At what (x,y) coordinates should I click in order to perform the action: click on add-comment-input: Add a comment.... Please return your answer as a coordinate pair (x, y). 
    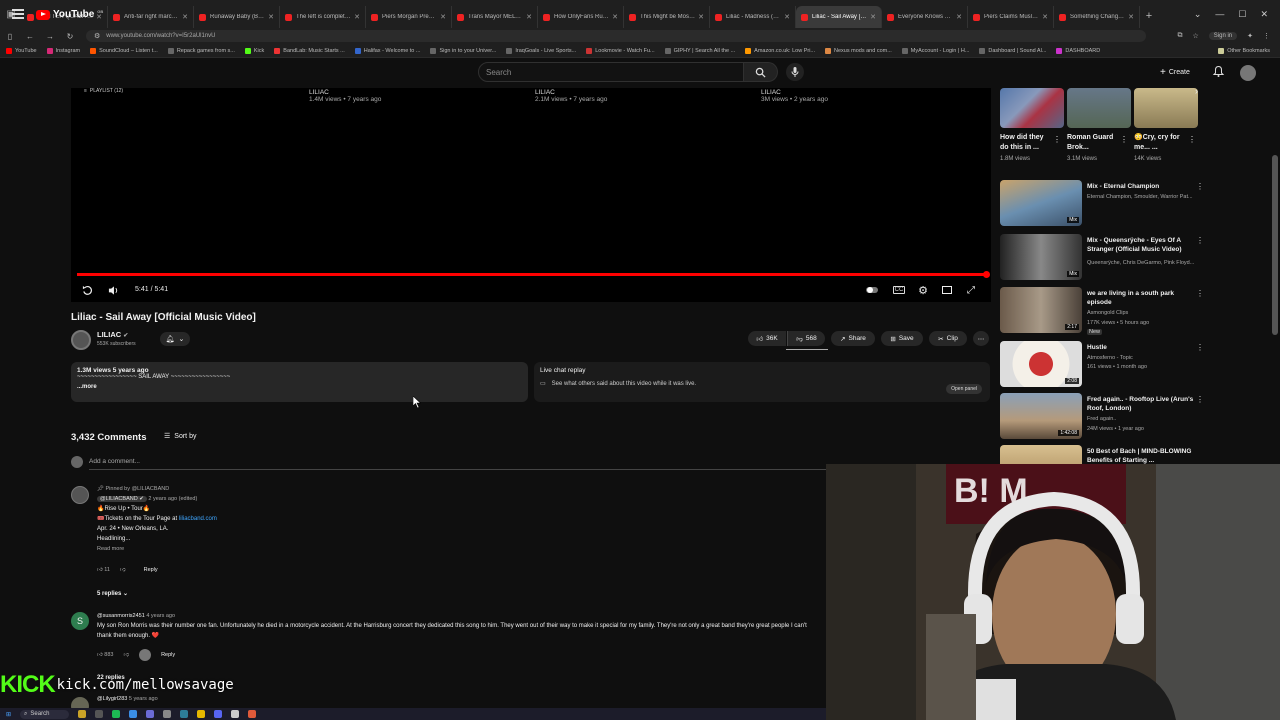
    Looking at the image, I should click on (457, 464).